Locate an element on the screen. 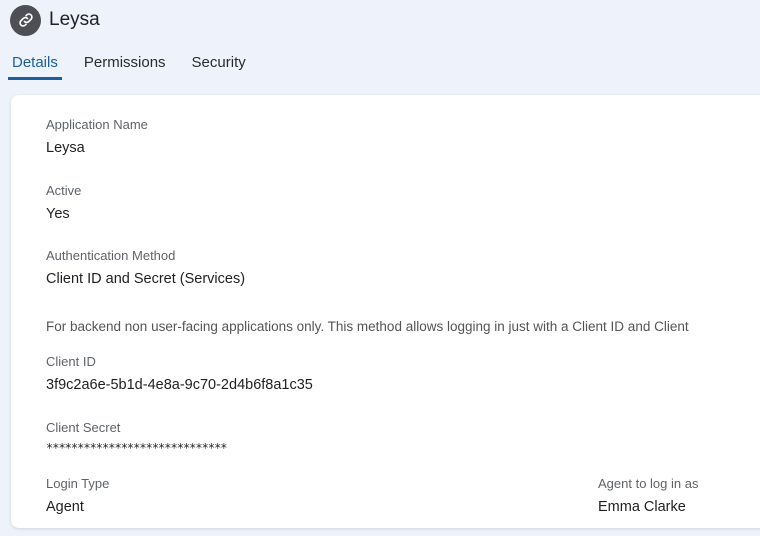 The width and height of the screenshot is (760, 536). application-name-label: Application Name is located at coordinates (97, 124).